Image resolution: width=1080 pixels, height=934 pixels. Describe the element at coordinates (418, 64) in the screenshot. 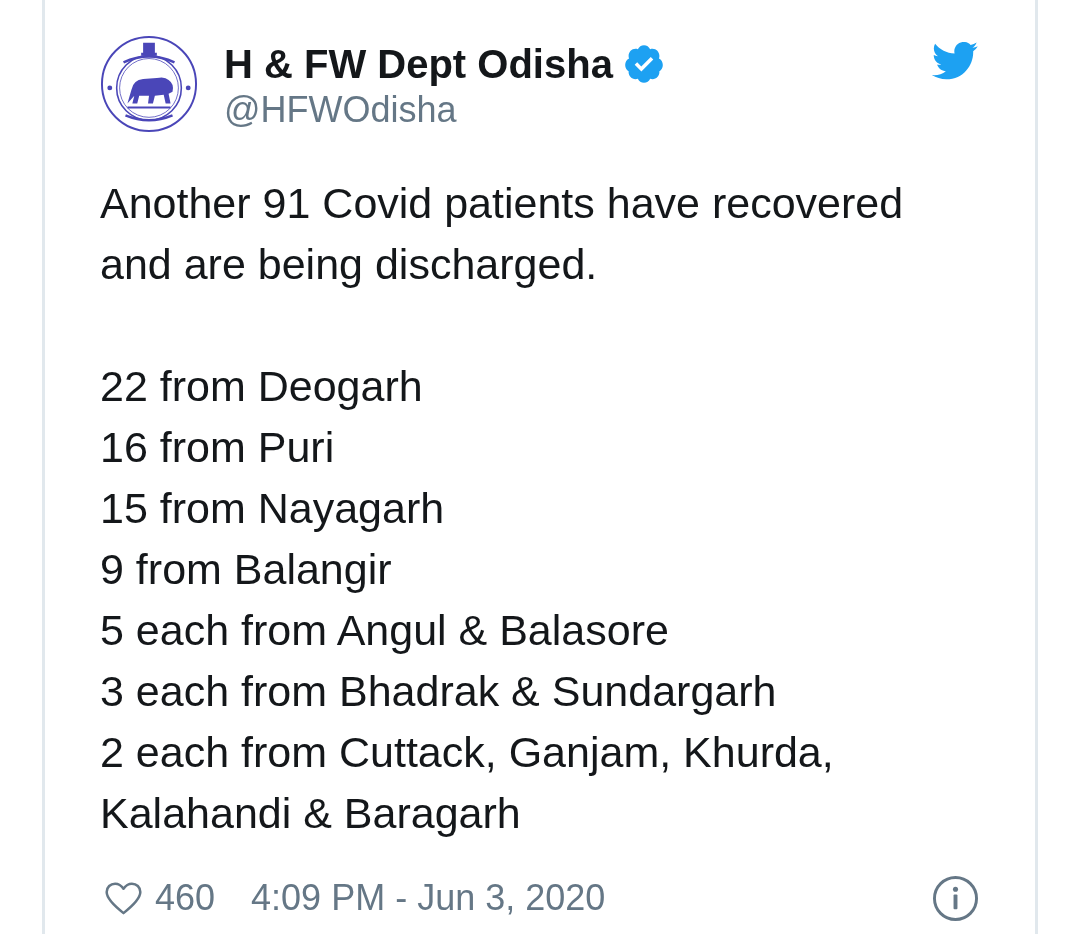

I see `account-name: H & FW Dept Odisha` at that location.